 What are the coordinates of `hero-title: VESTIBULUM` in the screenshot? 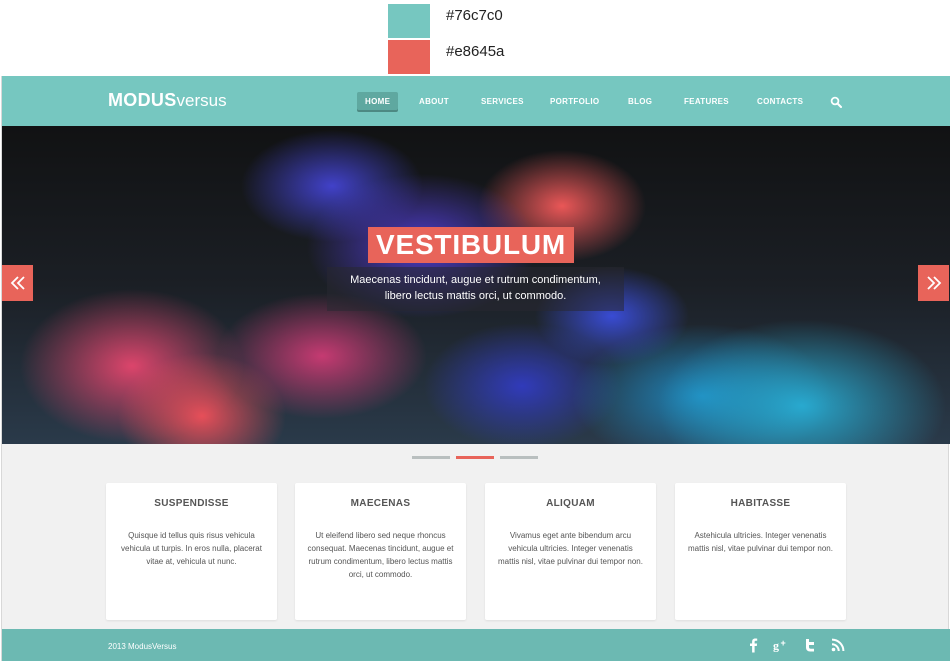 It's located at (471, 245).